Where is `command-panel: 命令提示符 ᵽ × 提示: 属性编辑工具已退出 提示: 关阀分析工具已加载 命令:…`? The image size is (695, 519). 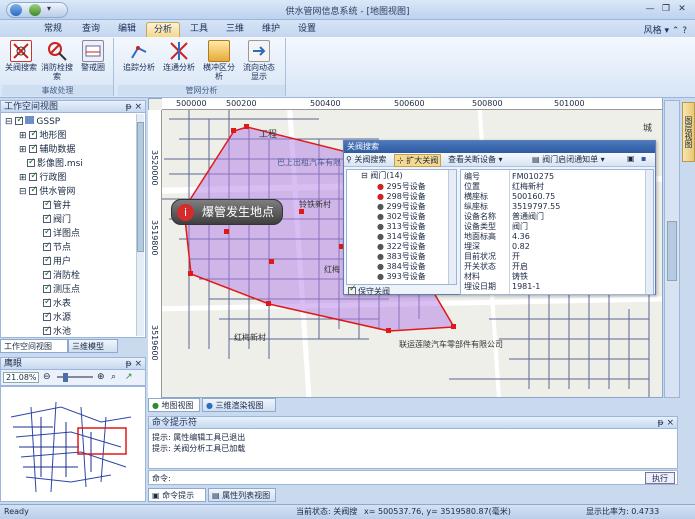 command-panel: 命令提示符 ᵽ × 提示: 属性编辑工具已退出 提示: 关阀分析工具已加载 命令:… is located at coordinates (413, 451).